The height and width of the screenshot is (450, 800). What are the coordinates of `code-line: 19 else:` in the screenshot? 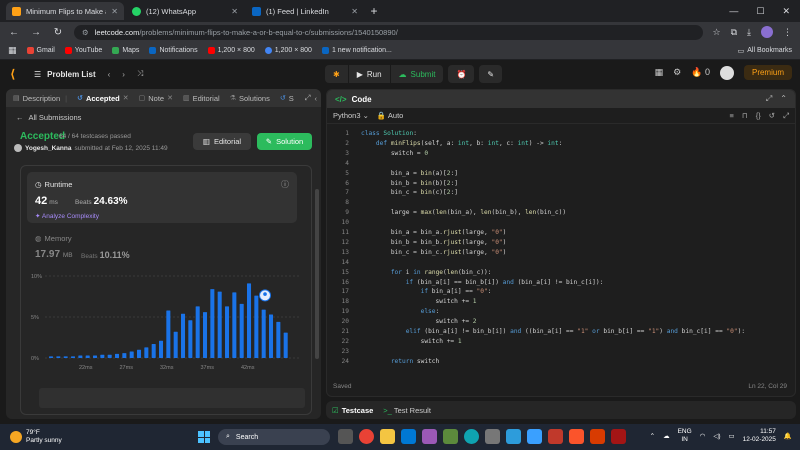 It's located at (557, 312).